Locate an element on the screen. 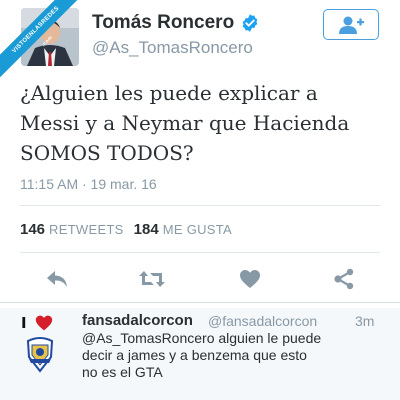 The height and width of the screenshot is (400, 400). retweet-icon is located at coordinates (152, 279).